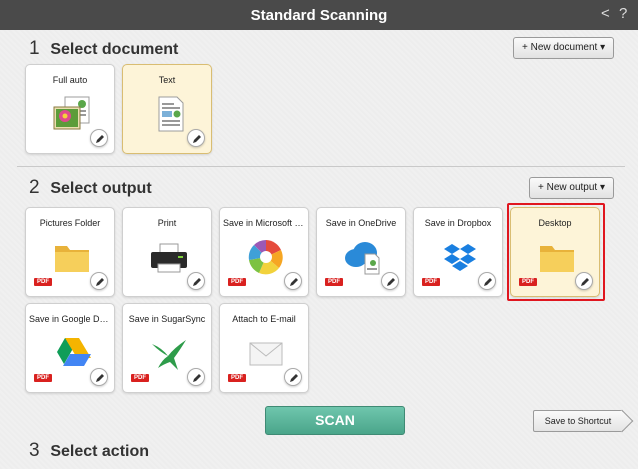 The height and width of the screenshot is (469, 638). What do you see at coordinates (460, 257) in the screenshot?
I see `dropbox-icon` at bounding box center [460, 257].